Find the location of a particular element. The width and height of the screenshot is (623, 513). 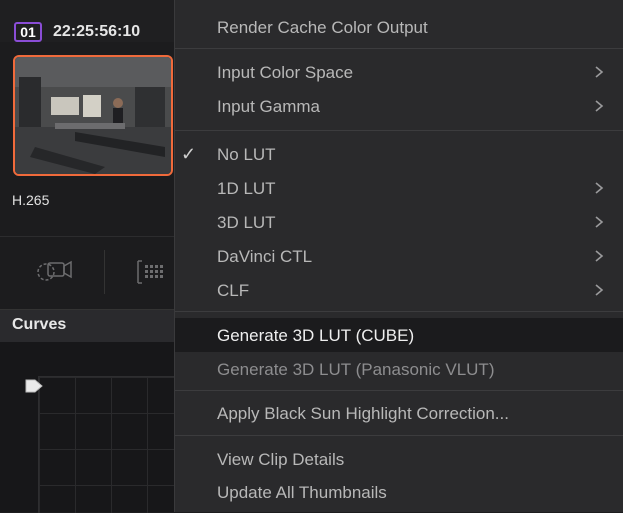

menu-item-label: 1D LUT is located at coordinates (246, 188).